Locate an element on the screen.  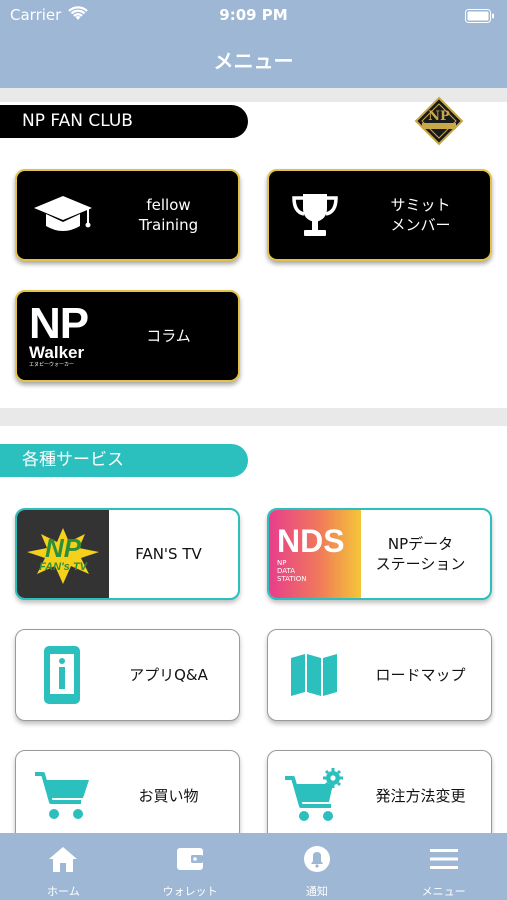
battery-icon is located at coordinates (480, 17).